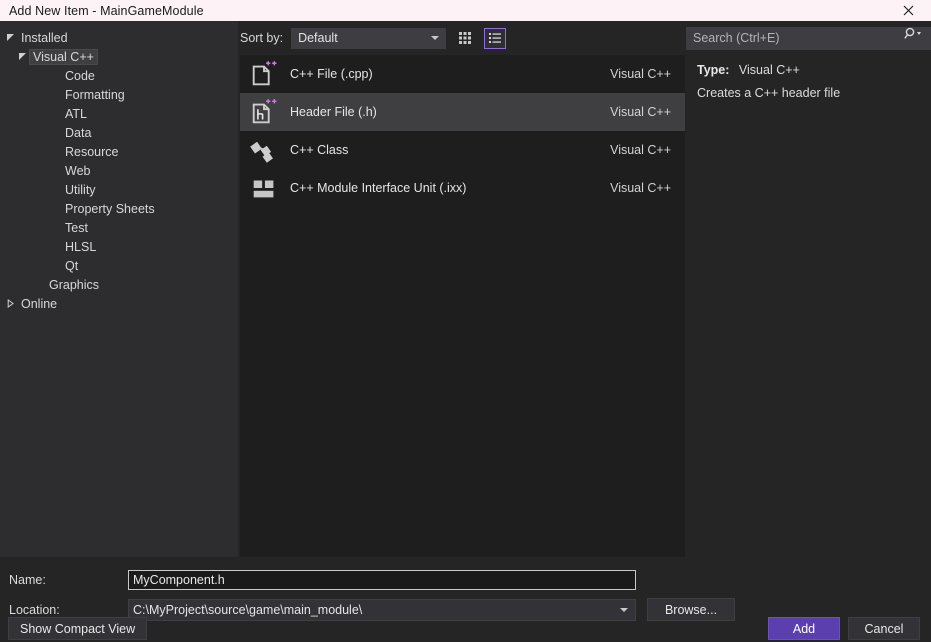 The width and height of the screenshot is (931, 642). I want to click on template-list-item: C++ File (.cpp) Visual C++, so click(462, 74).